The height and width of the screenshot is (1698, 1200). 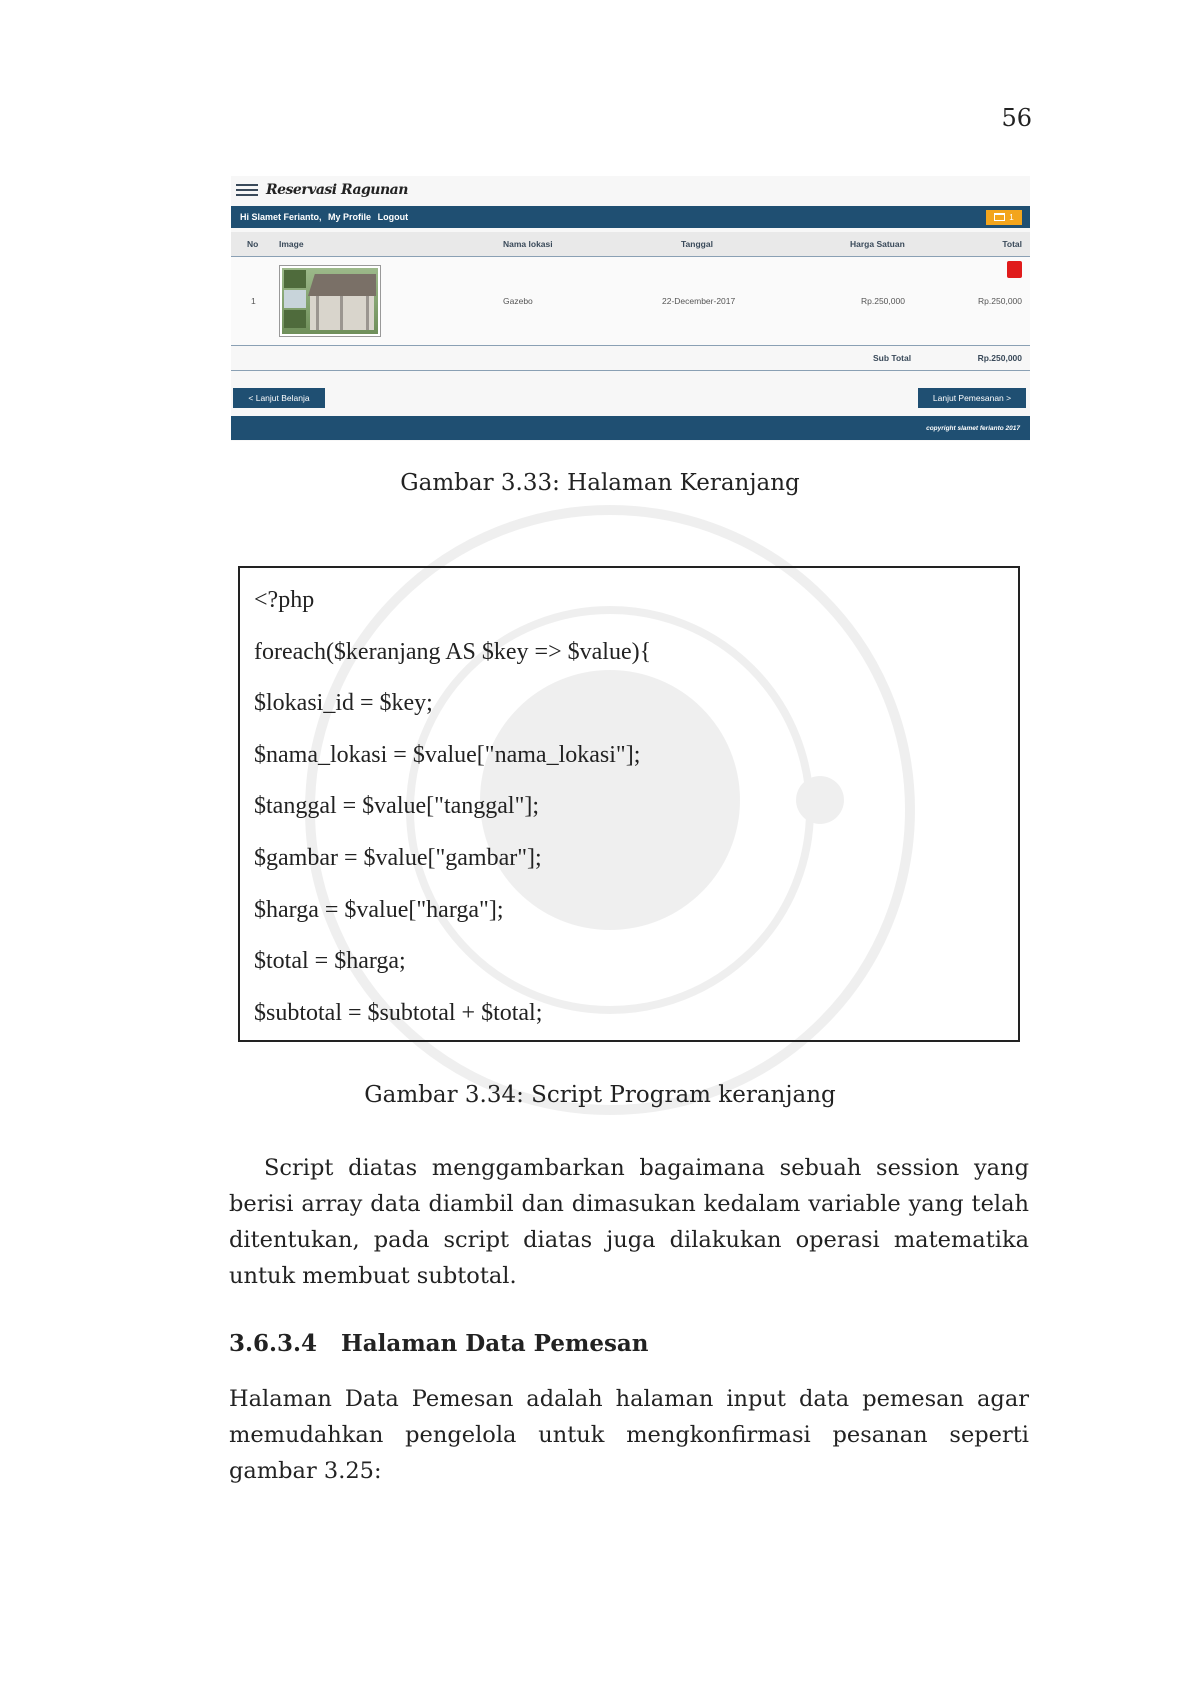 What do you see at coordinates (528, 244) in the screenshot?
I see `header-location: Nama lokasi` at bounding box center [528, 244].